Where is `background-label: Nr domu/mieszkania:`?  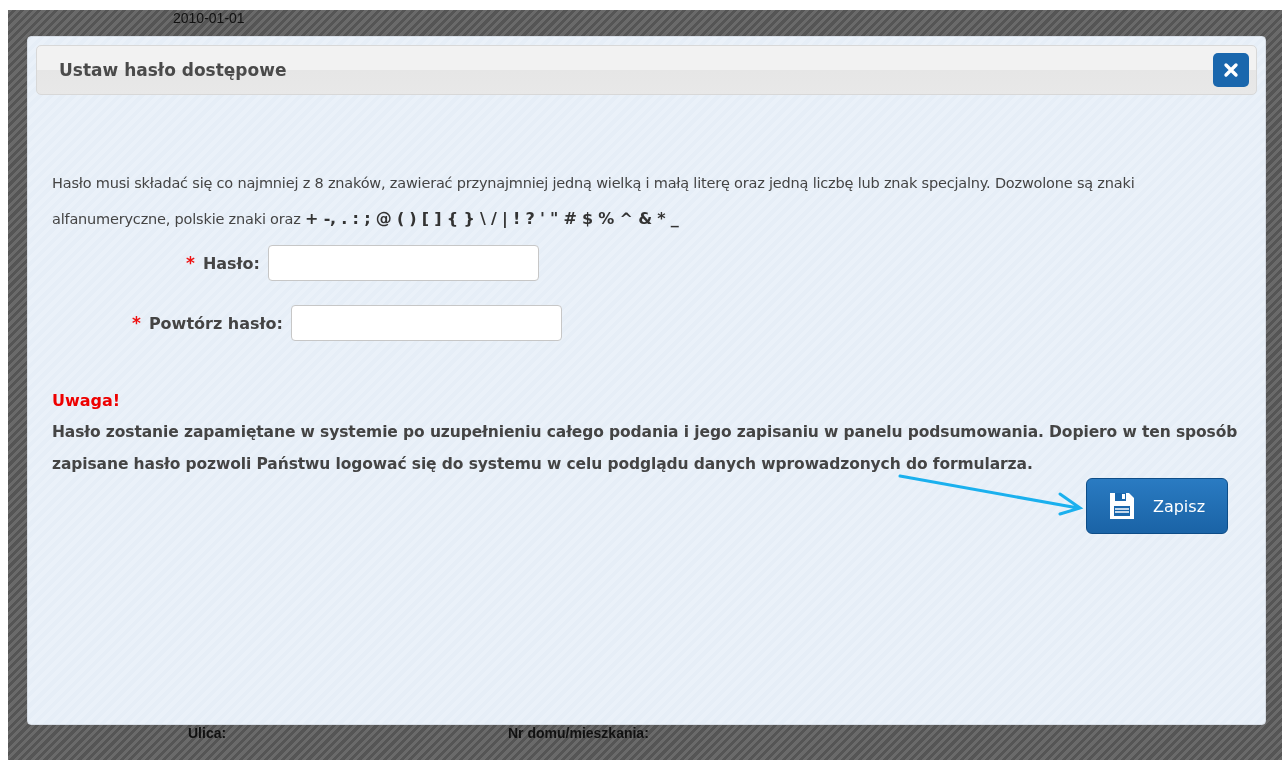 background-label: Nr domu/mieszkania: is located at coordinates (578, 733).